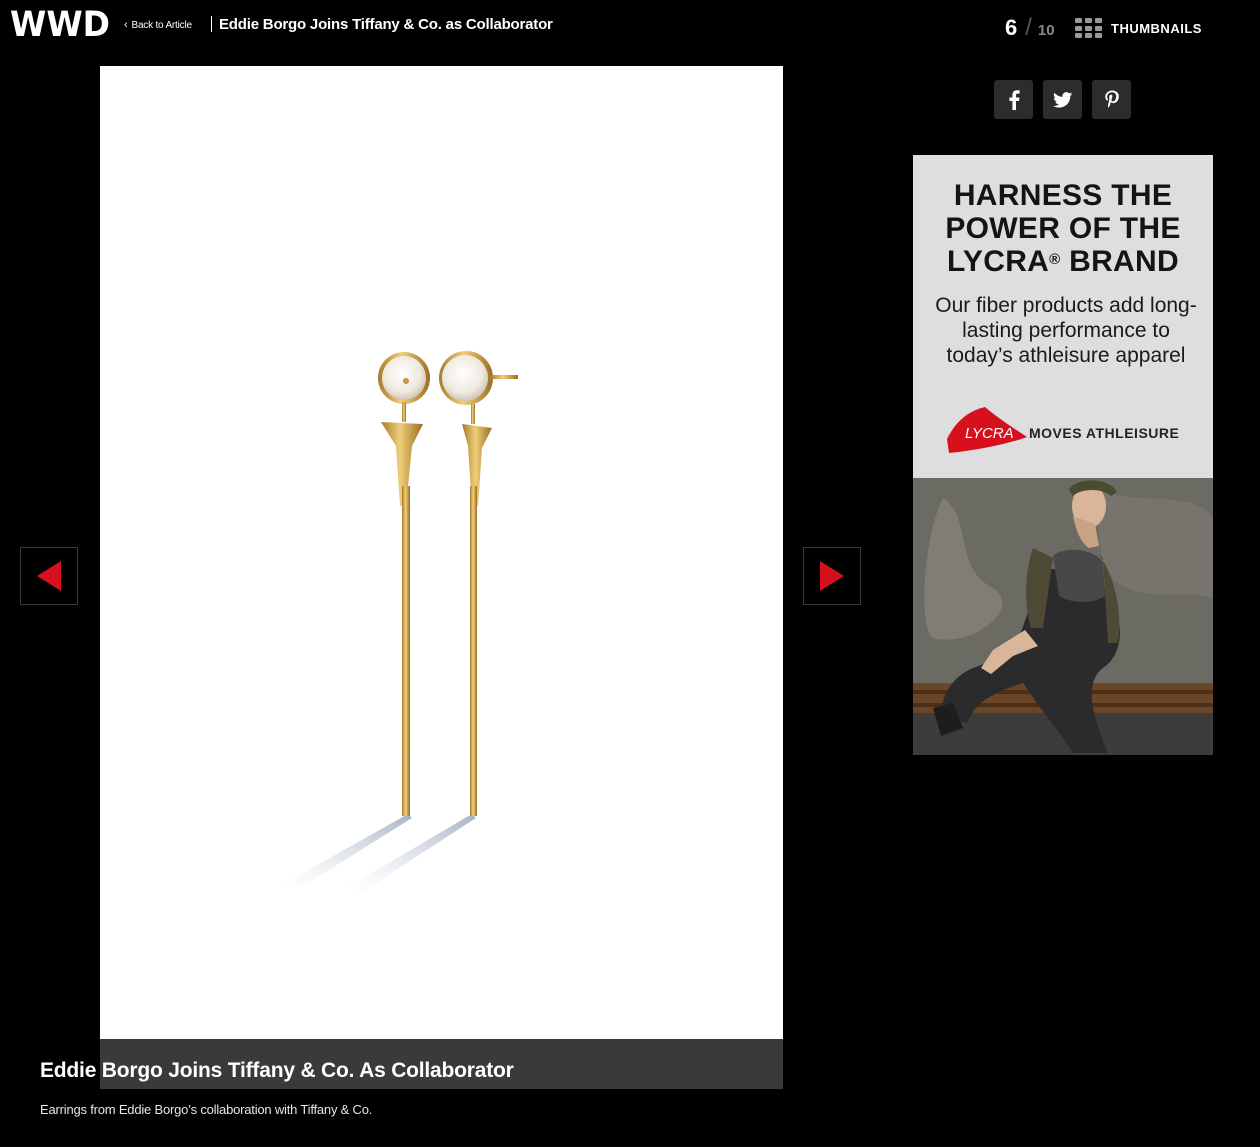 The width and height of the screenshot is (1260, 1147). I want to click on facebook-share-button, so click(1013, 99).